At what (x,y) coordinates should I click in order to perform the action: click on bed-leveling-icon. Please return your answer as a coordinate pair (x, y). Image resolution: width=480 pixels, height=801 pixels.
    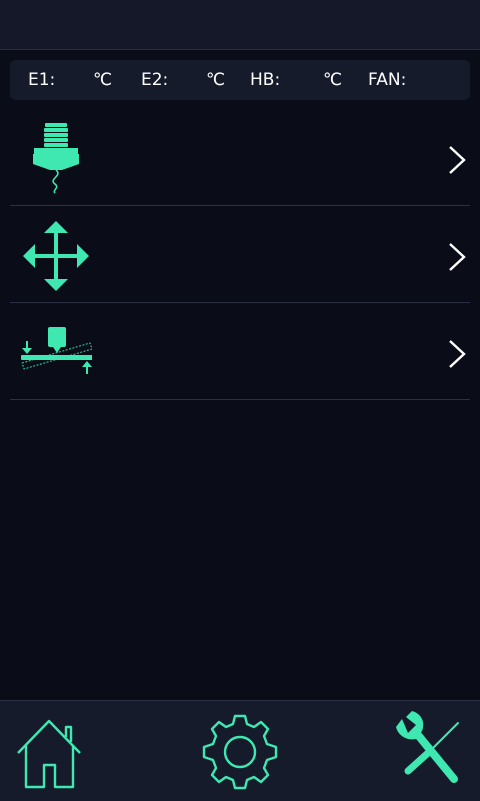
    Looking at the image, I should click on (56, 350).